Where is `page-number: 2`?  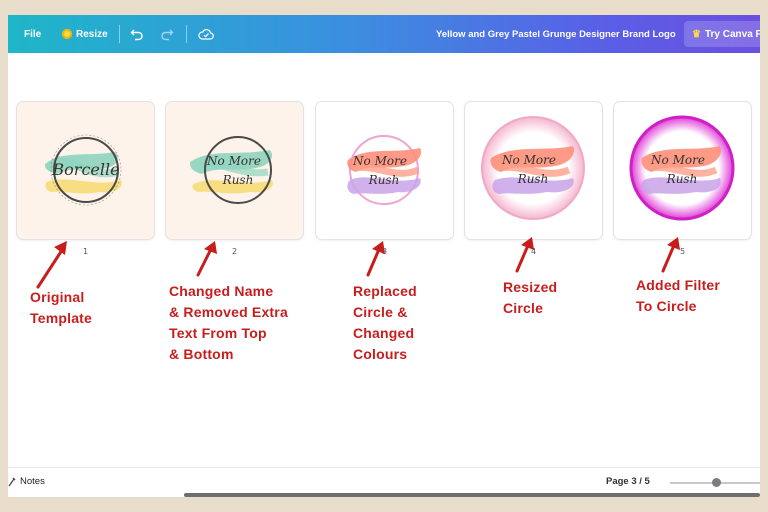
page-number: 2 is located at coordinates (234, 251).